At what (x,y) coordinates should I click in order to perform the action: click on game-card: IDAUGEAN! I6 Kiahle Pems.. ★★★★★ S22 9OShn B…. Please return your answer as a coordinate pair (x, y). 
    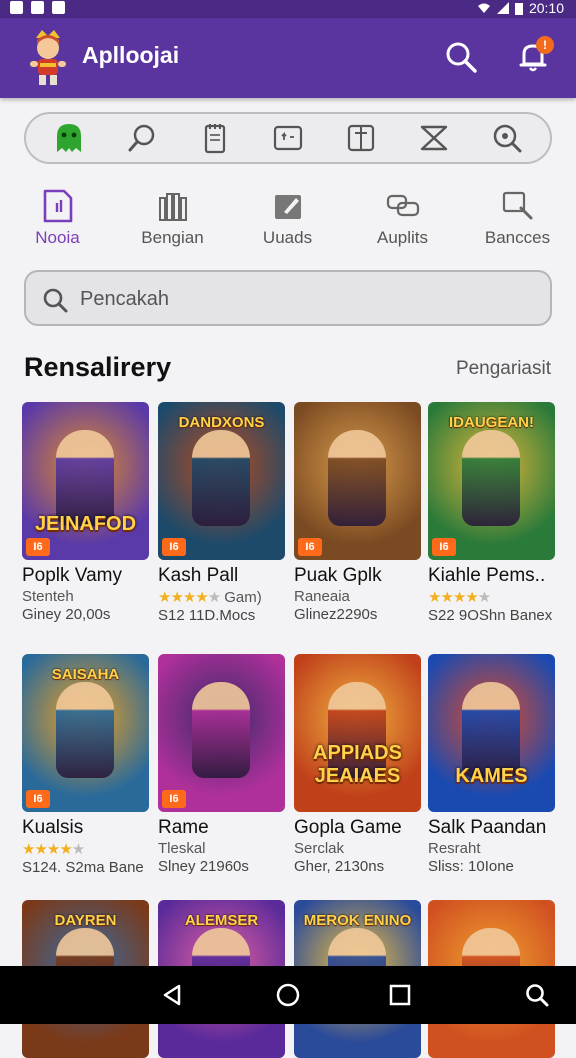
    Looking at the image, I should click on (491, 513).